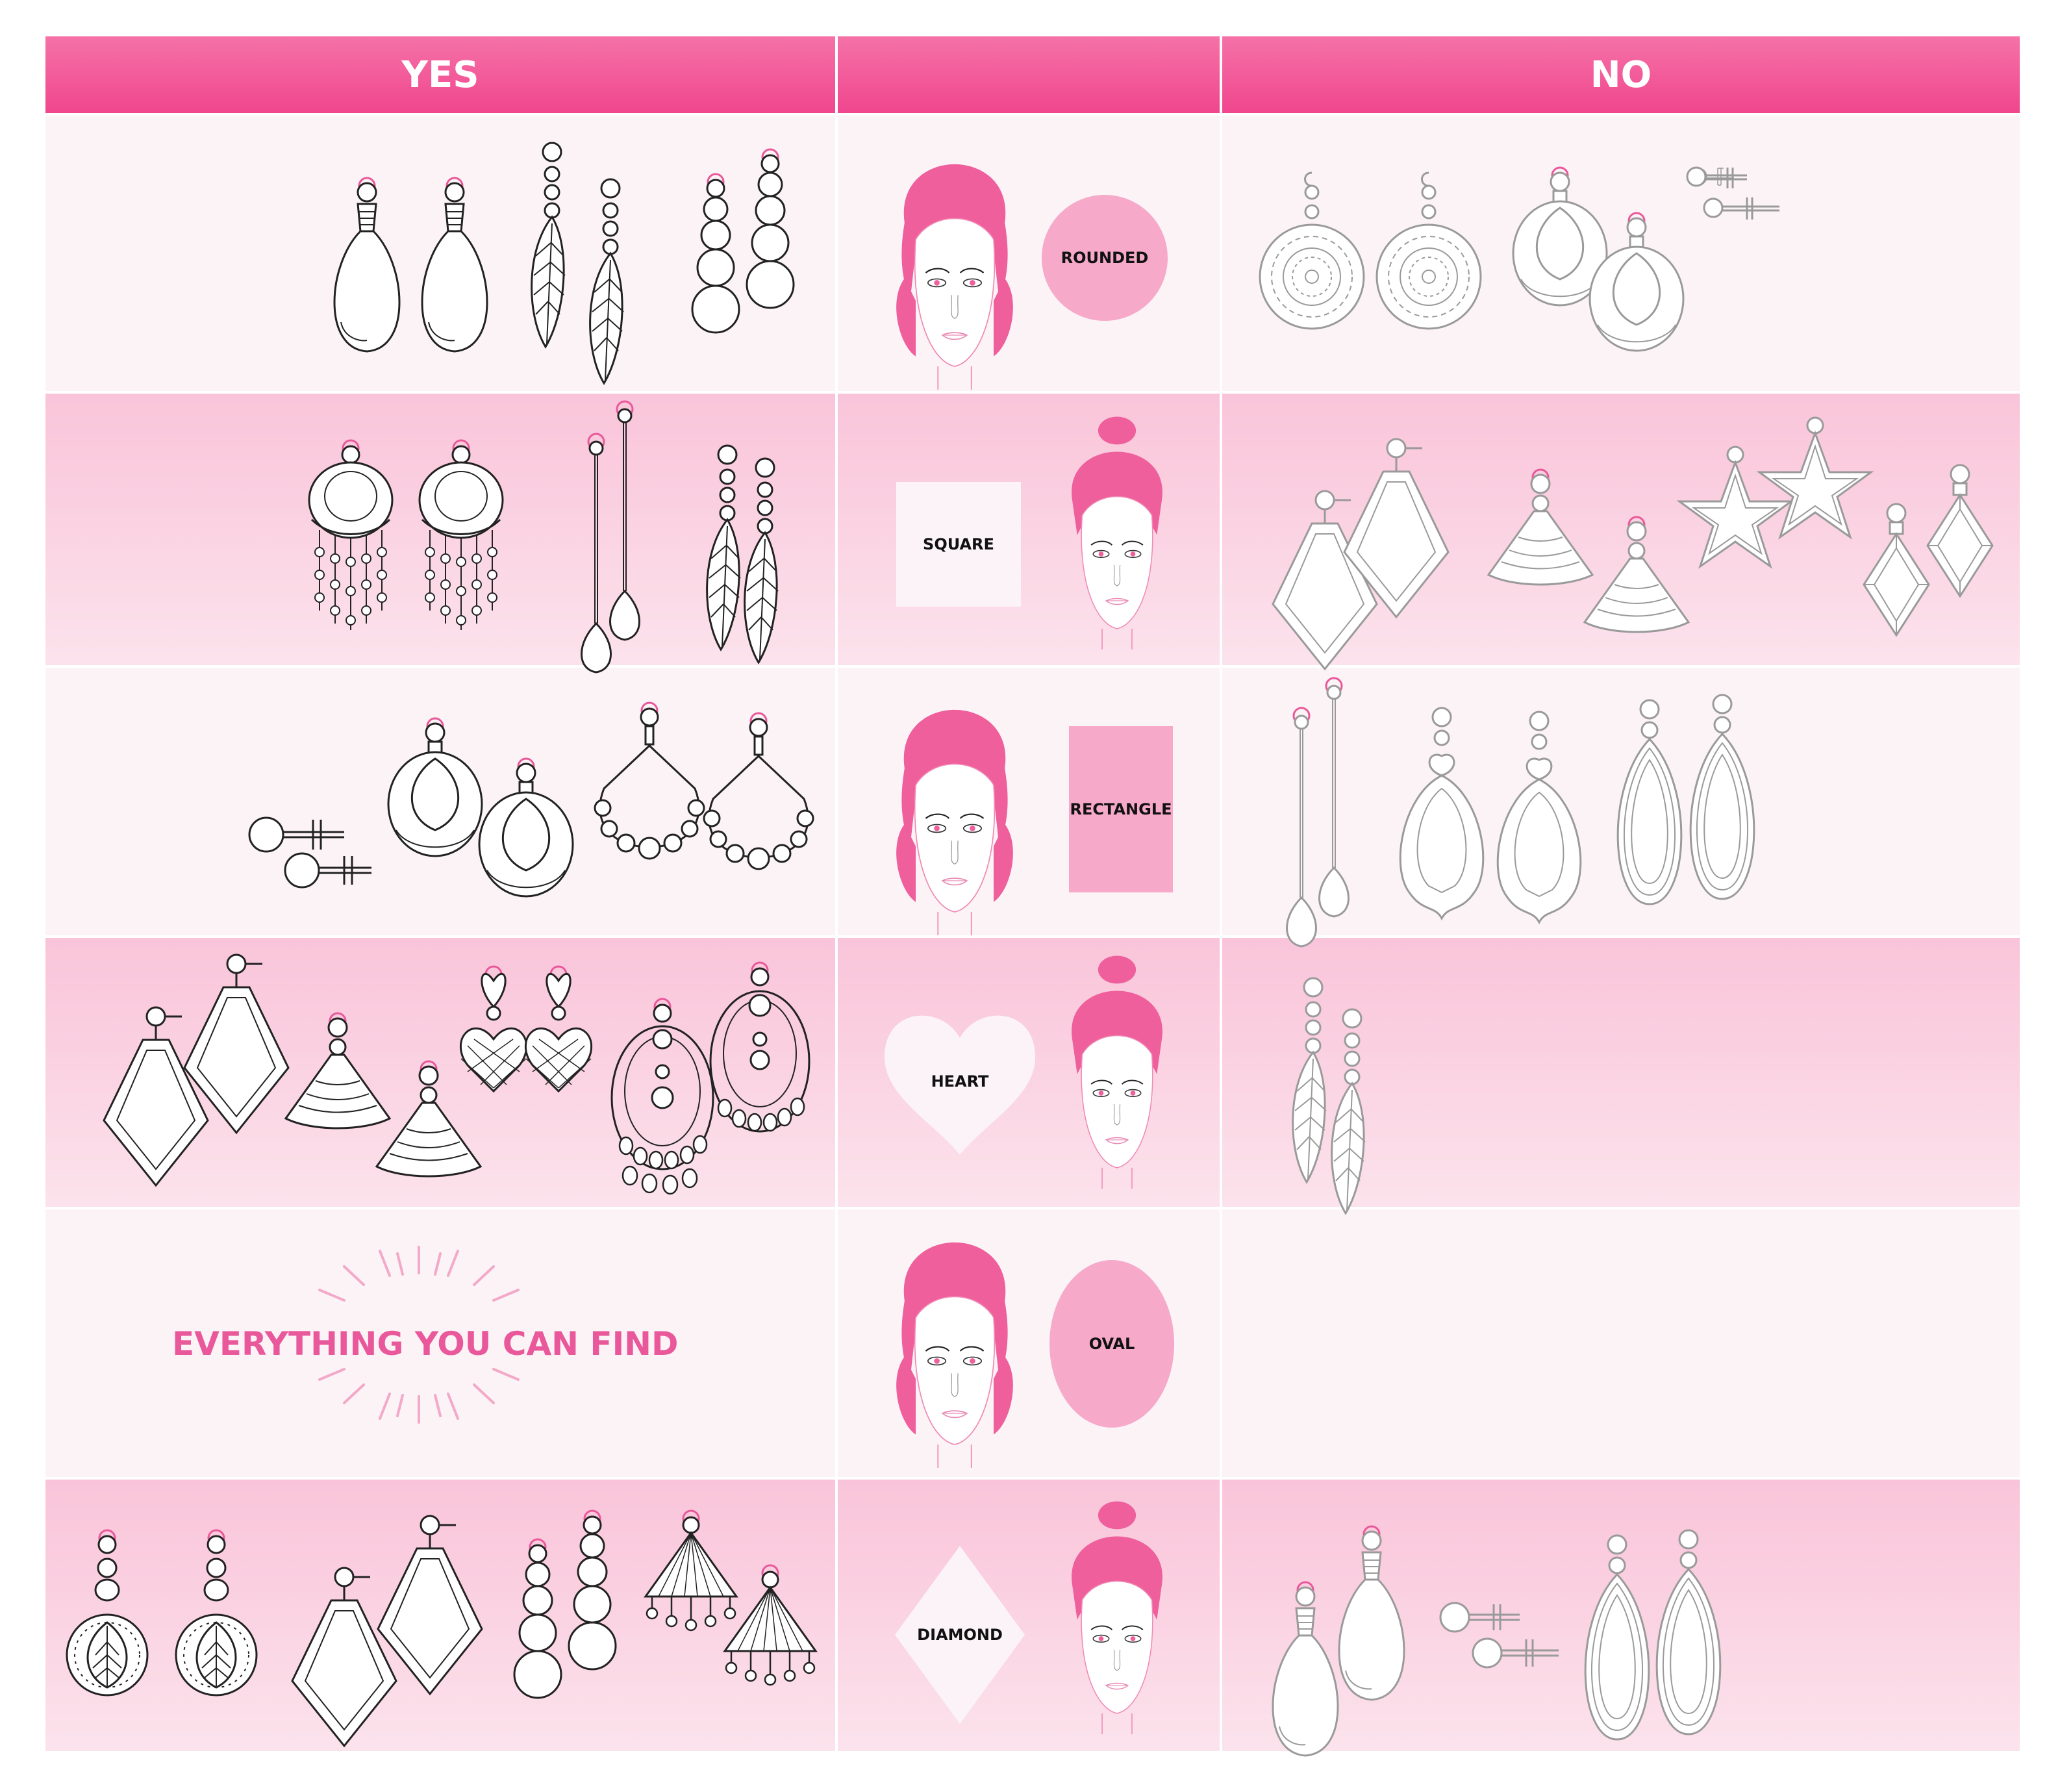  Describe the element at coordinates (1032, 801) in the screenshot. I see `row-rectangle` at that location.